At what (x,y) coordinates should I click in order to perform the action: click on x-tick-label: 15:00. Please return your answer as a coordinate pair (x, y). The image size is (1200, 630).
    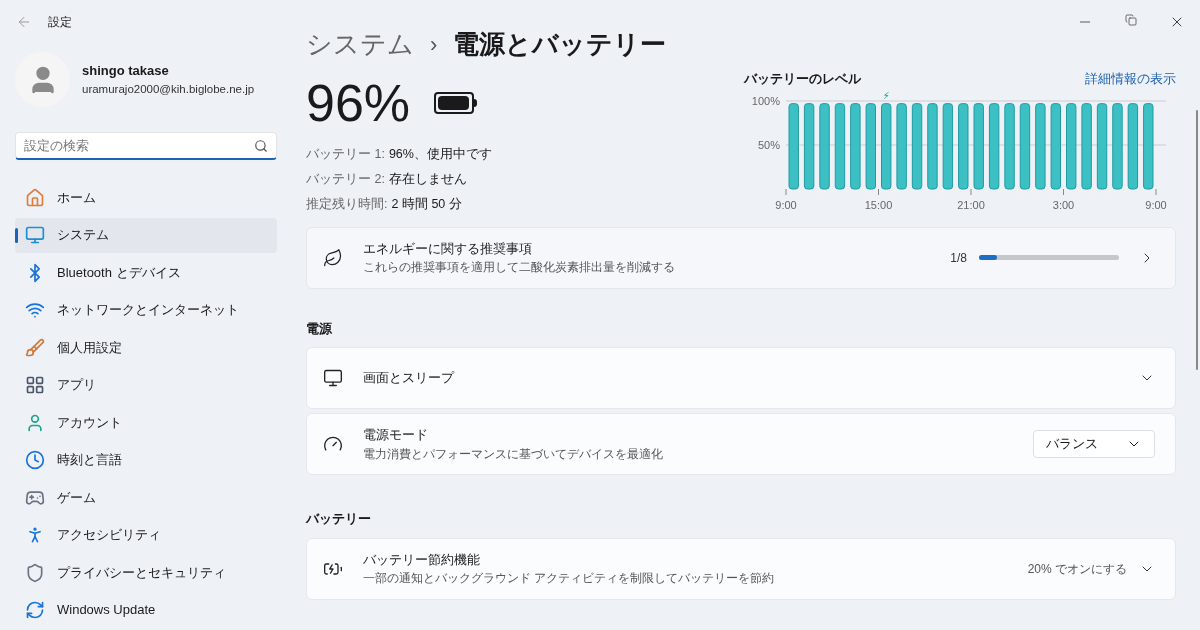
    Looking at the image, I should click on (878, 204).